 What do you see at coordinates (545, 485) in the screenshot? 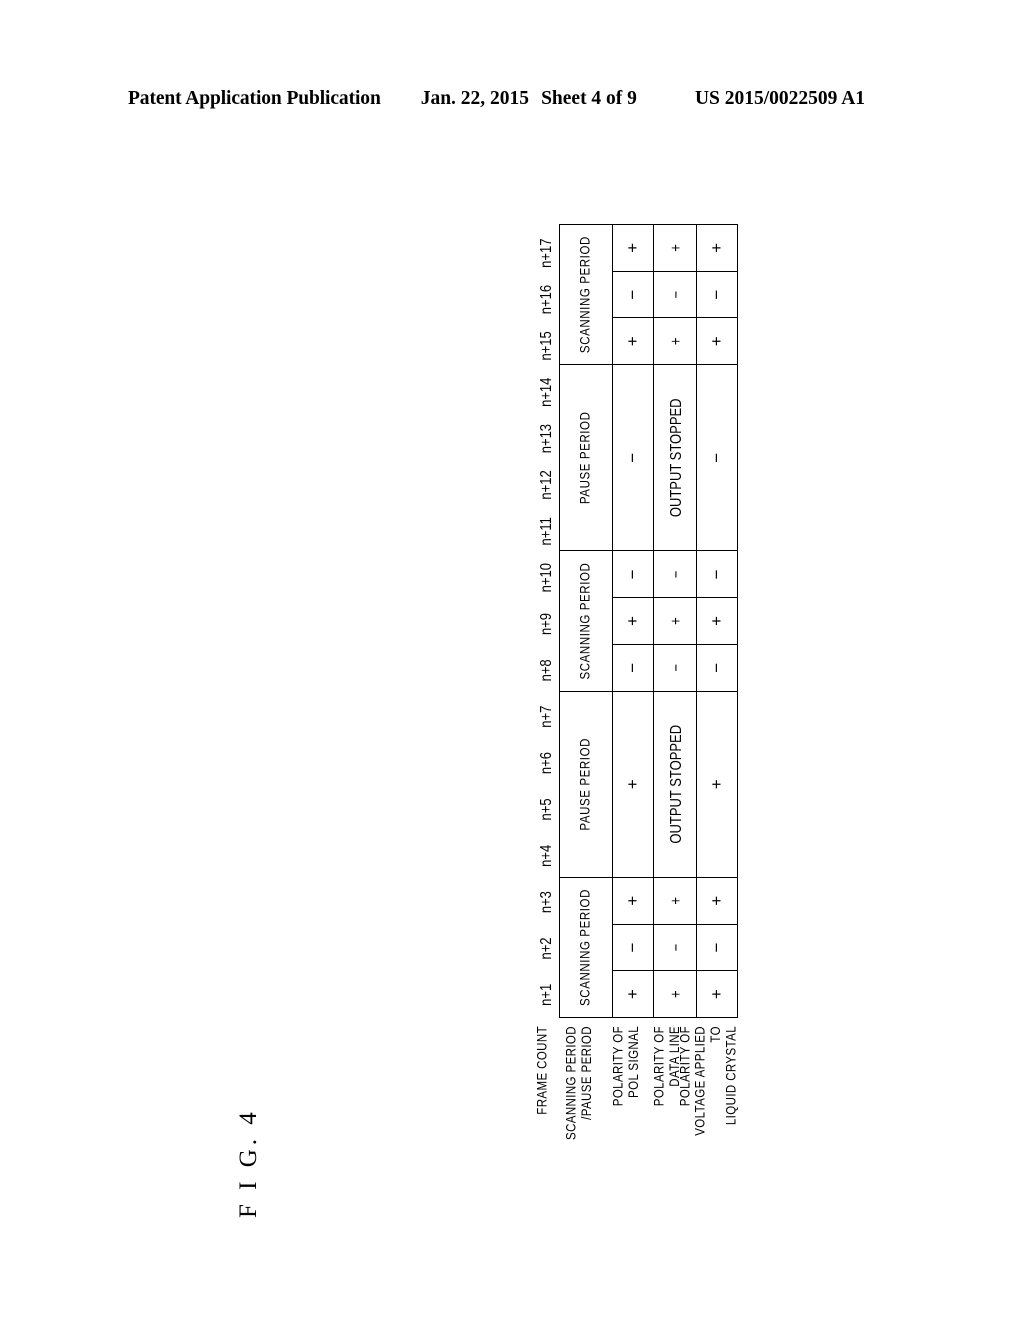
I see `frame-count-tick: n+12` at bounding box center [545, 485].